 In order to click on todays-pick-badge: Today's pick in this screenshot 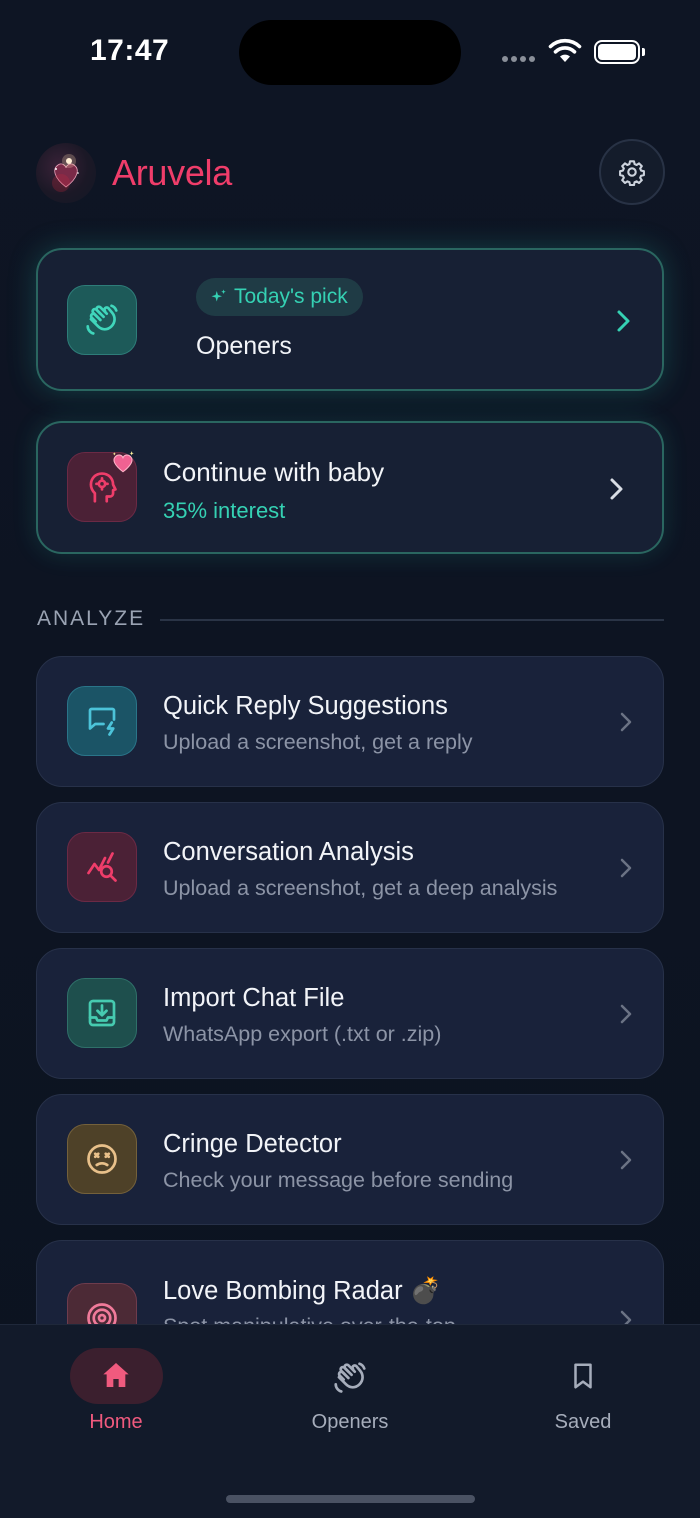, I will do `click(279, 297)`.